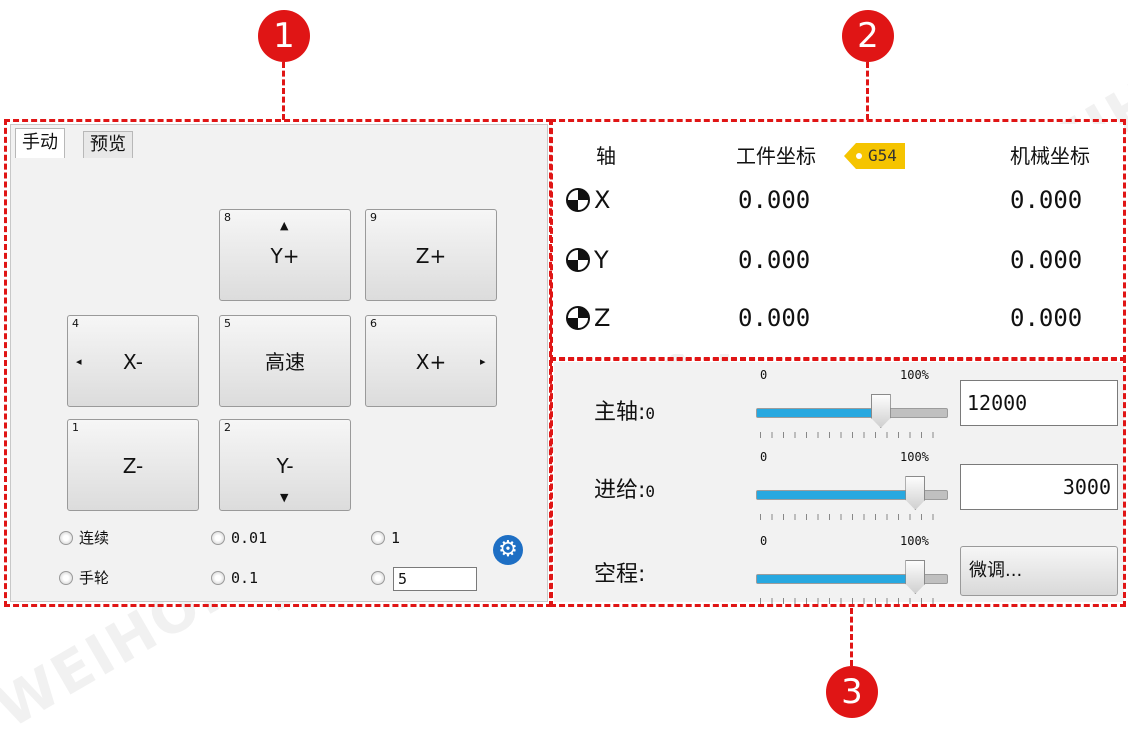 The height and width of the screenshot is (741, 1128). I want to click on callout-3-leader, so click(851, 637).